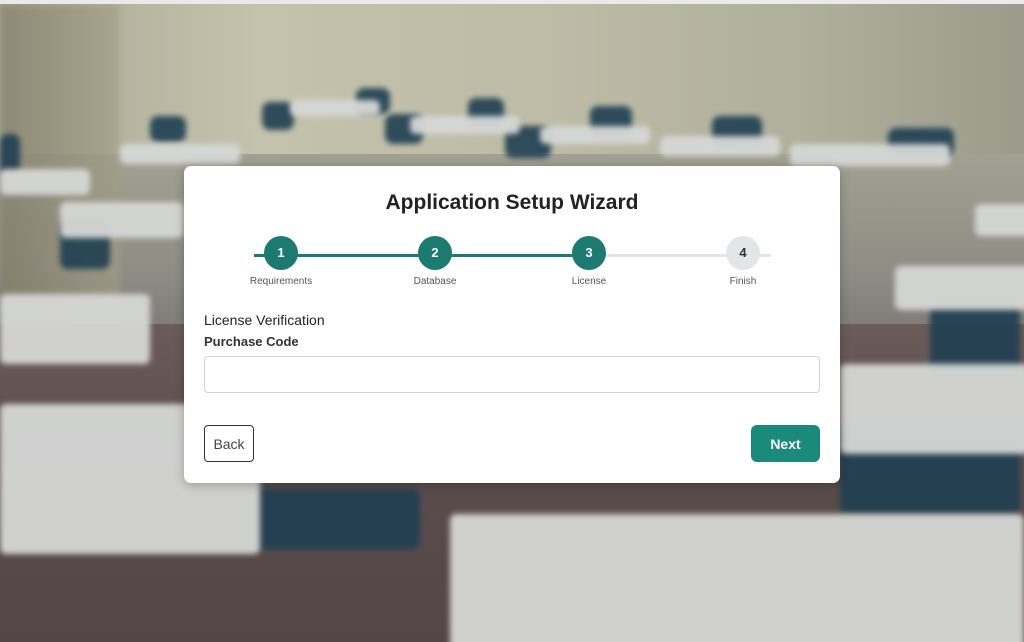 This screenshot has width=1024, height=642. What do you see at coordinates (264, 320) in the screenshot?
I see `section-title: License Verification` at bounding box center [264, 320].